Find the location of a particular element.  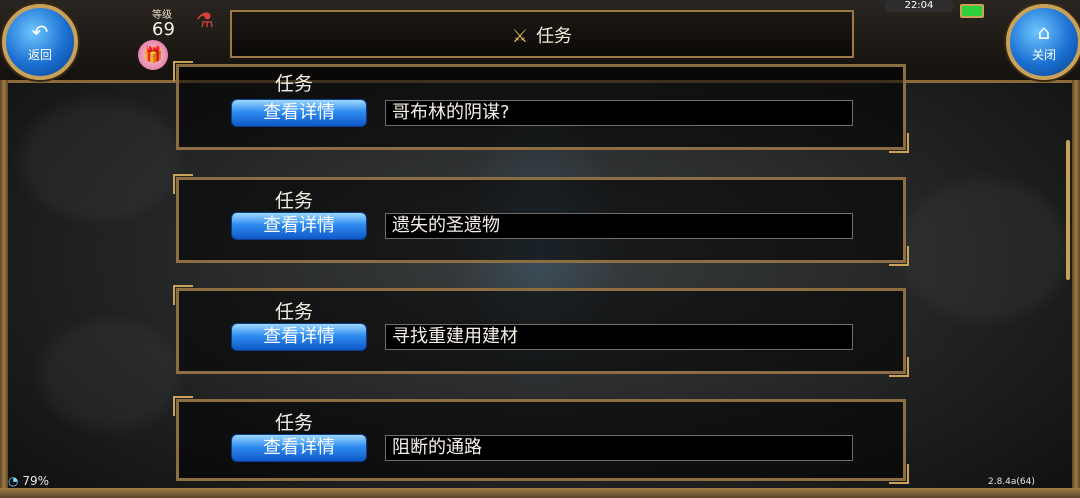

scrollbar is located at coordinates (1068, 210).